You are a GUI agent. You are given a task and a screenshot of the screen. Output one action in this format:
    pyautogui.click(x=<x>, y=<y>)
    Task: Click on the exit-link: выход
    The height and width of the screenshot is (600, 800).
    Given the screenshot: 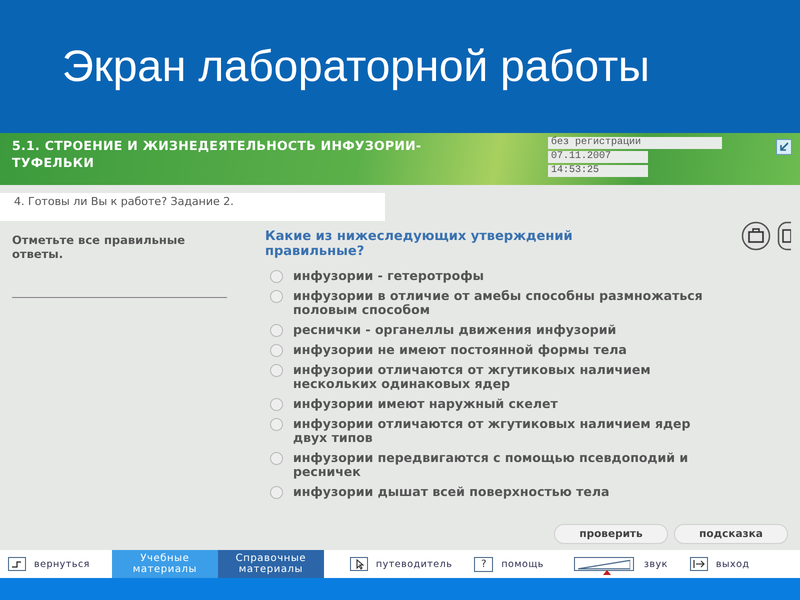 What is the action you would take?
    pyautogui.click(x=733, y=564)
    